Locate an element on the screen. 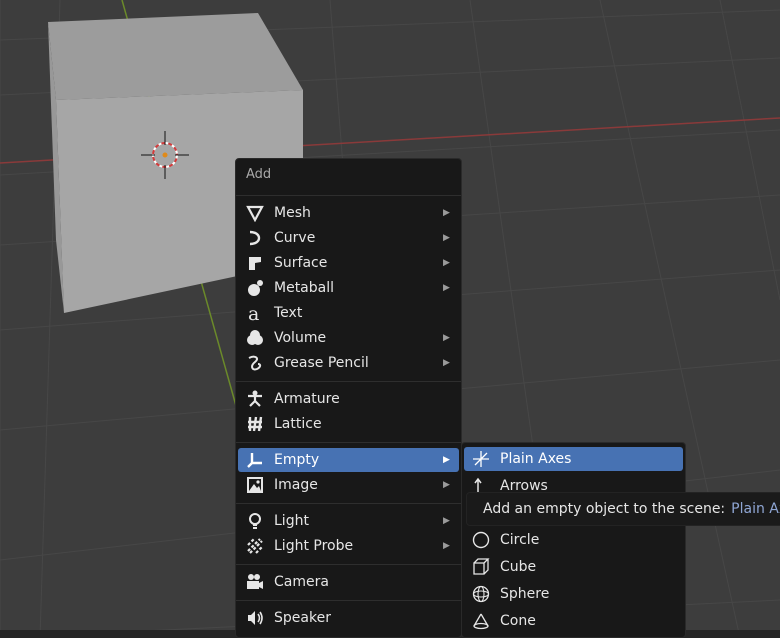 Image resolution: width=780 pixels, height=638 pixels. menu-item-volume: Volume ▶ is located at coordinates (348, 338).